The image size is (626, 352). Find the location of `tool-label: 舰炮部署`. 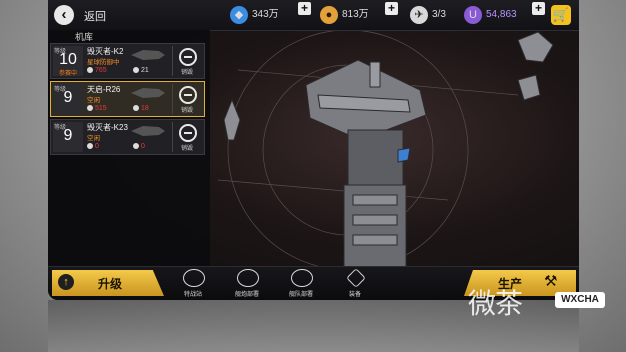

tool-label: 舰炮部署 is located at coordinates (246, 295).